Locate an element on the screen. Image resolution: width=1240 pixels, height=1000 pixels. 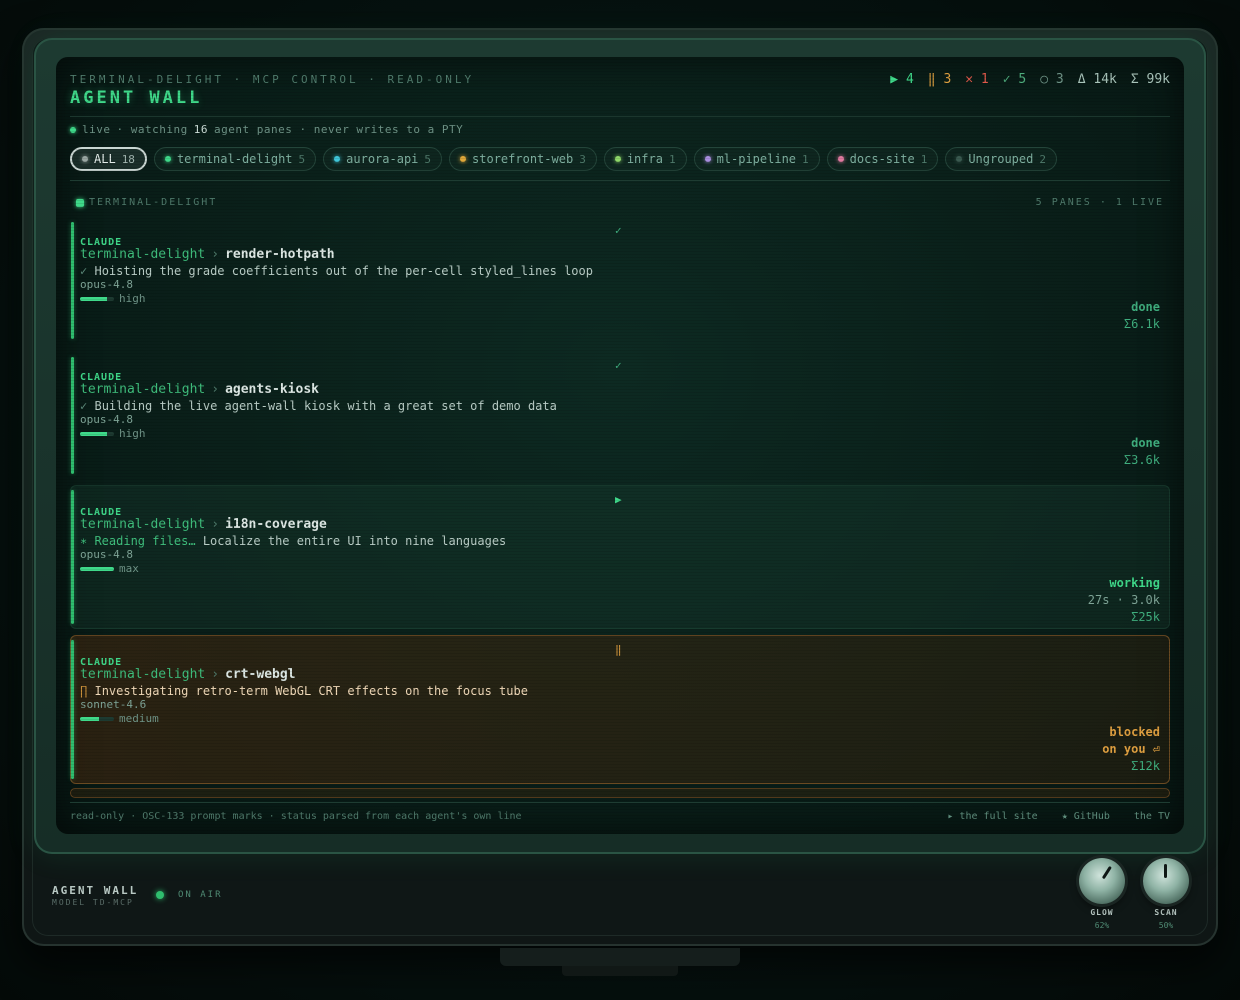
glow-knob: GLOW 62% is located at coordinates (1102, 894).